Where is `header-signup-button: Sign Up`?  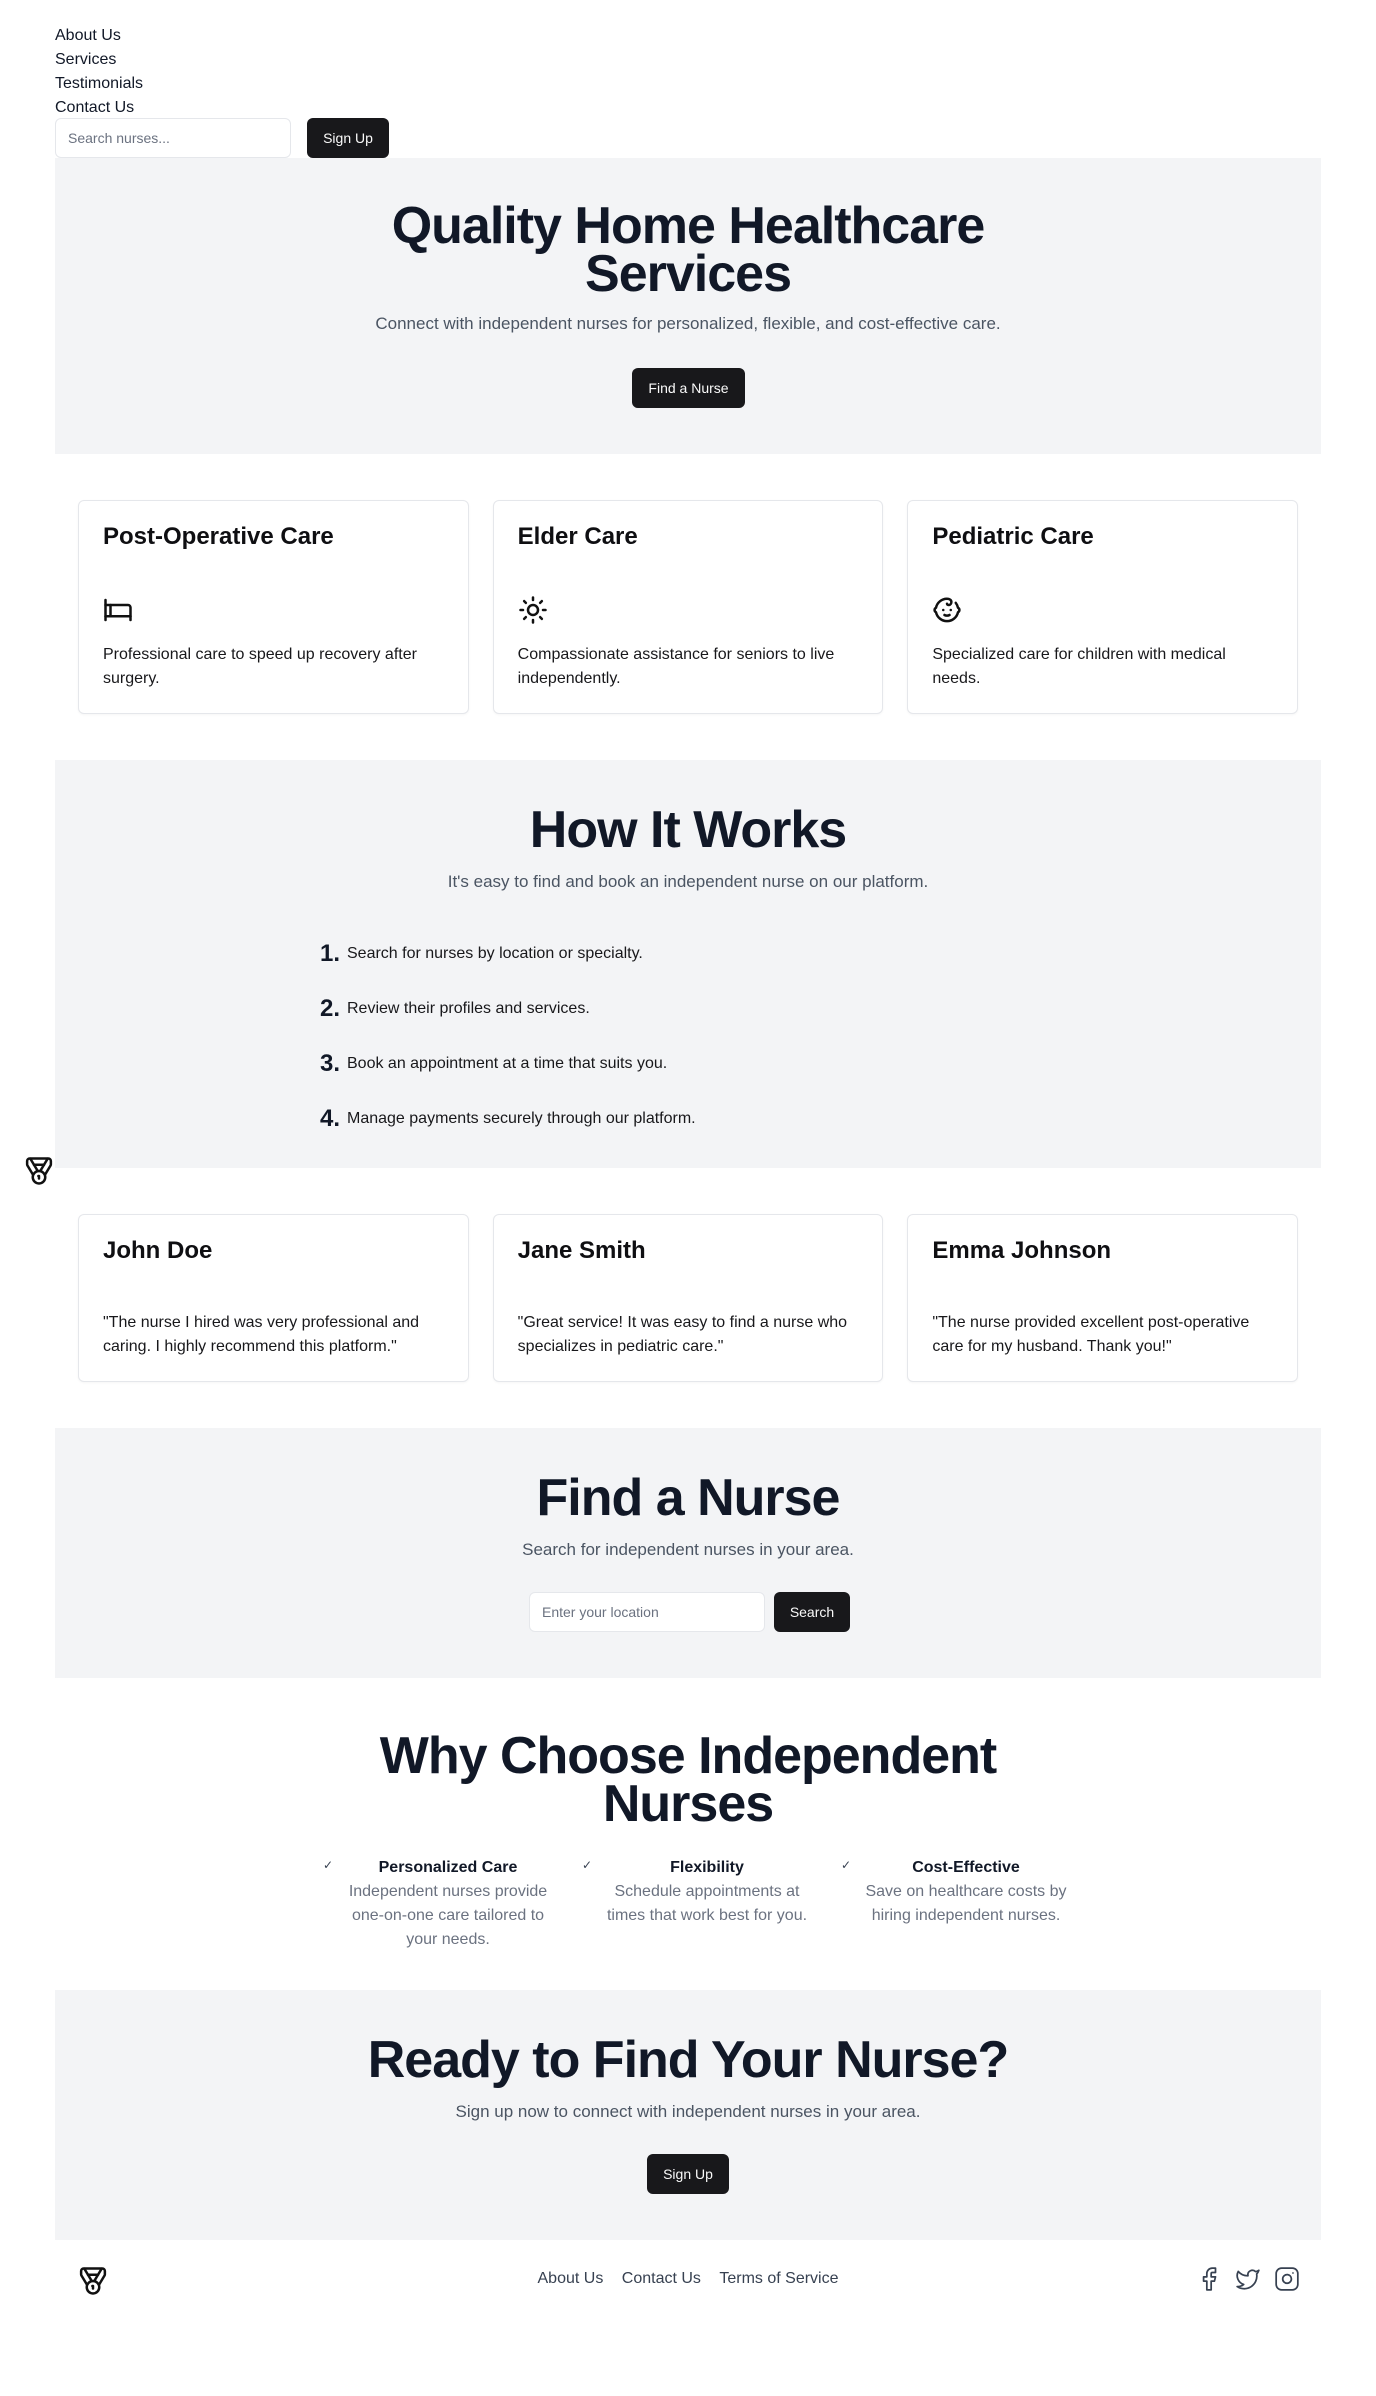
header-signup-button: Sign Up is located at coordinates (348, 138).